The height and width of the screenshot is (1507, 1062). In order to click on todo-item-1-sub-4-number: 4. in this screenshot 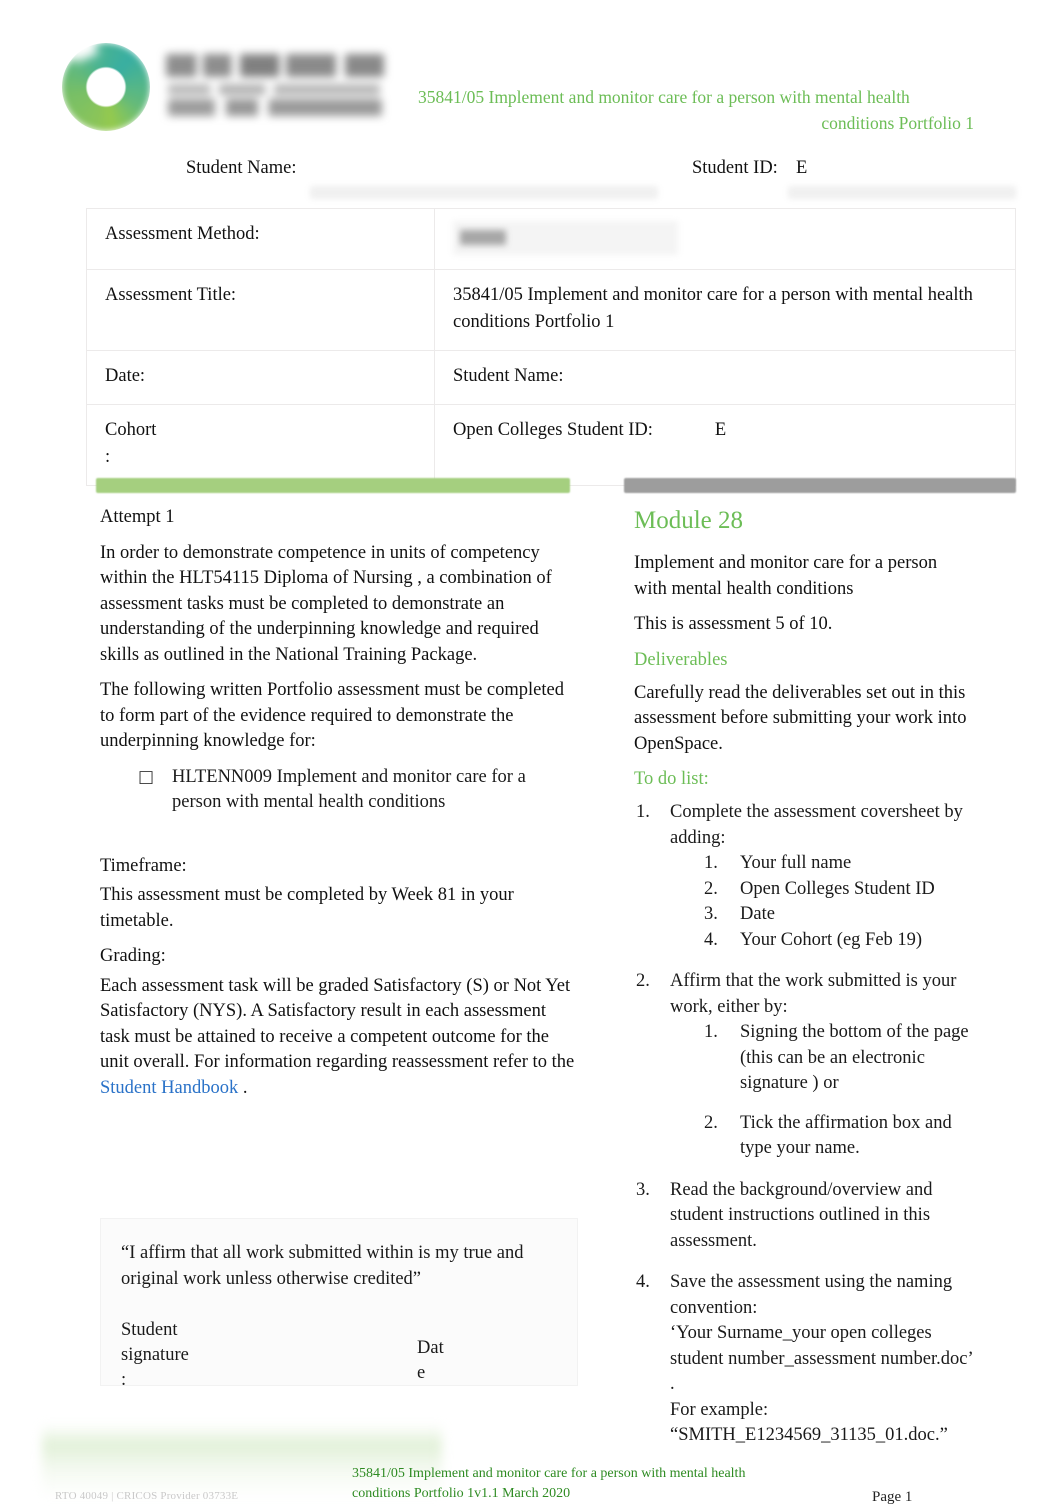, I will do `click(711, 939)`.